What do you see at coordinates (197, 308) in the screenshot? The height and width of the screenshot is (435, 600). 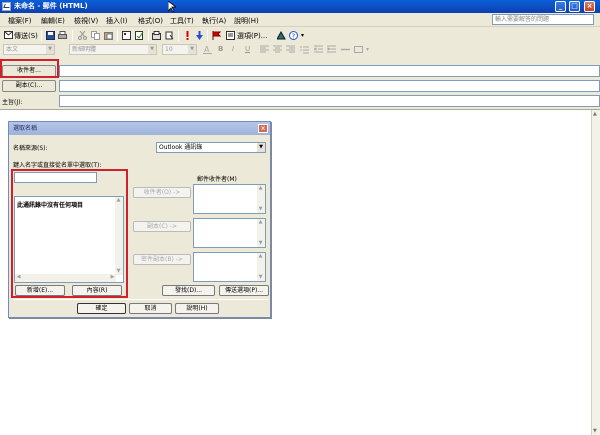 I see `help-button: 說明(H)` at bounding box center [197, 308].